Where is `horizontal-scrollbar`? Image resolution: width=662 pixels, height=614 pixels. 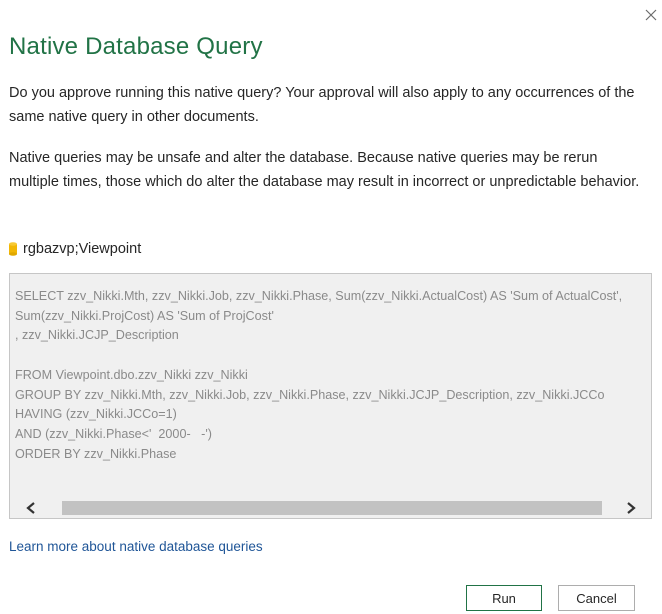 horizontal-scrollbar is located at coordinates (331, 508).